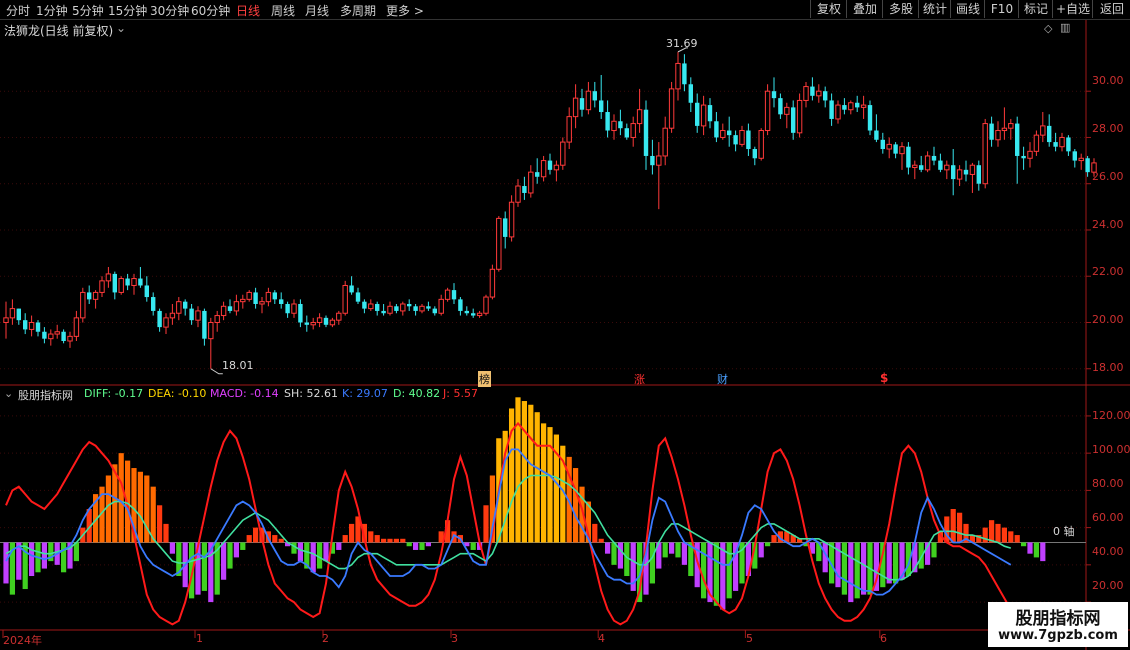  I want to click on marker-cai: 财, so click(722, 379).